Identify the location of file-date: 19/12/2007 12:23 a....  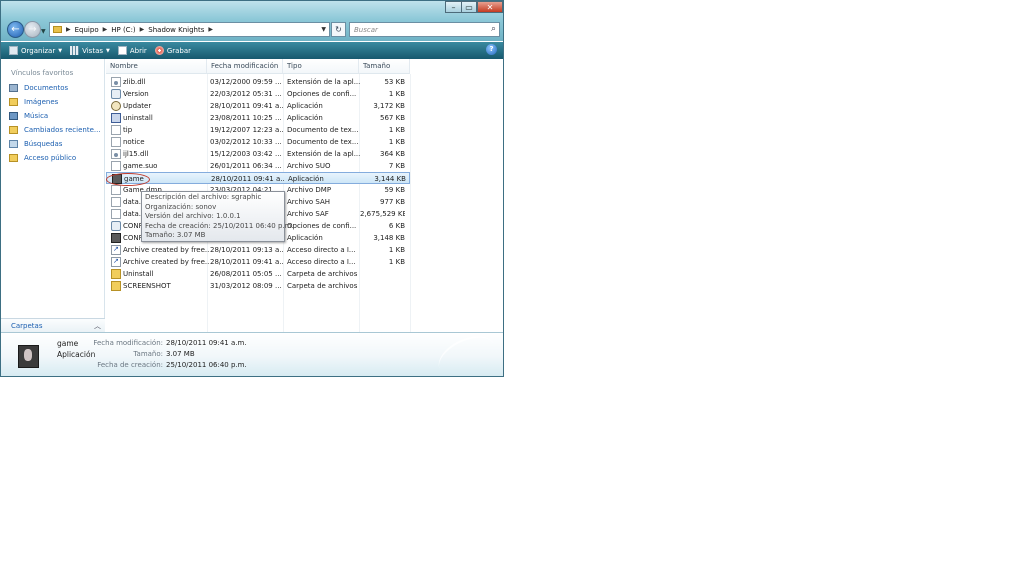
(247, 130).